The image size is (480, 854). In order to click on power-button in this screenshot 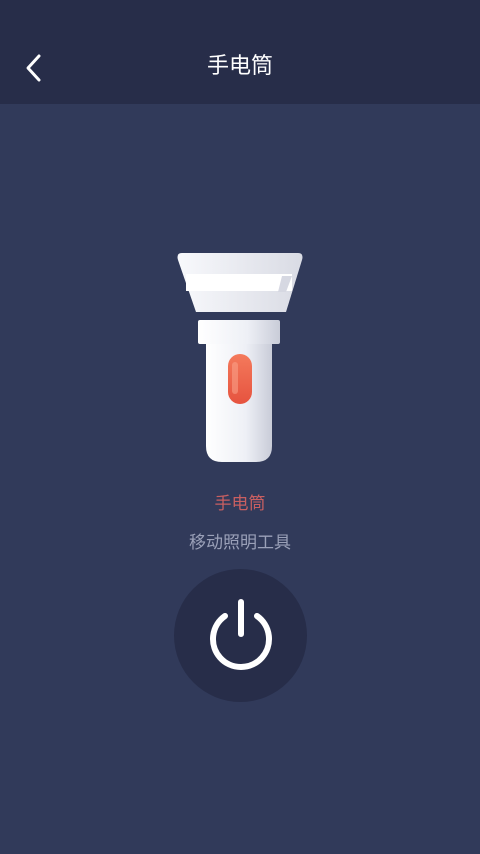, I will do `click(240, 635)`.